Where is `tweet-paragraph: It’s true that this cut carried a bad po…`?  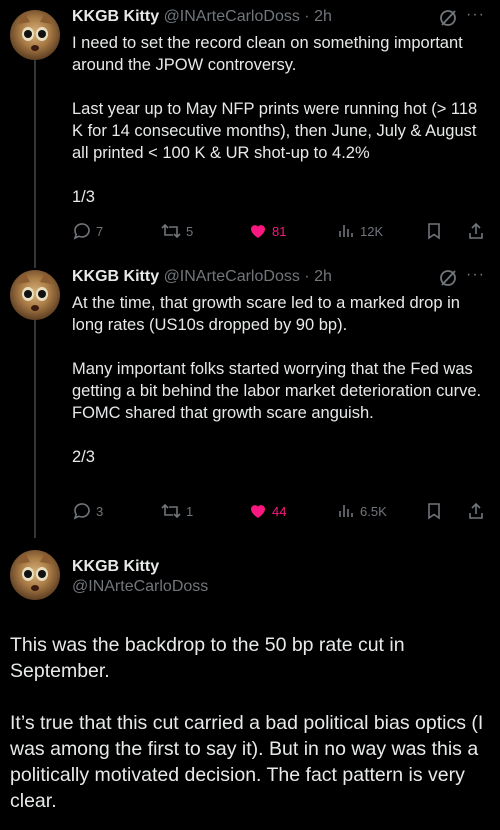 tweet-paragraph: It’s true that this cut carried a bad po… is located at coordinates (247, 762).